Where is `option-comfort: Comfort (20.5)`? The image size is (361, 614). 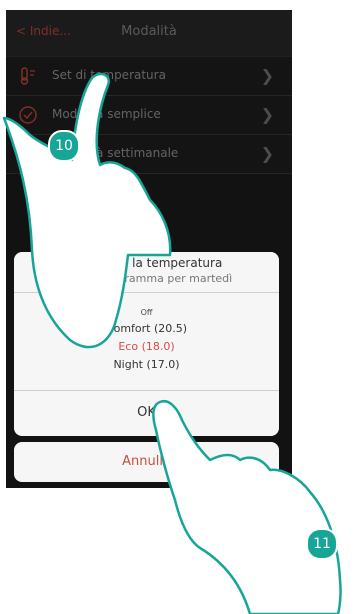 option-comfort: Comfort (20.5) is located at coordinates (146, 328).